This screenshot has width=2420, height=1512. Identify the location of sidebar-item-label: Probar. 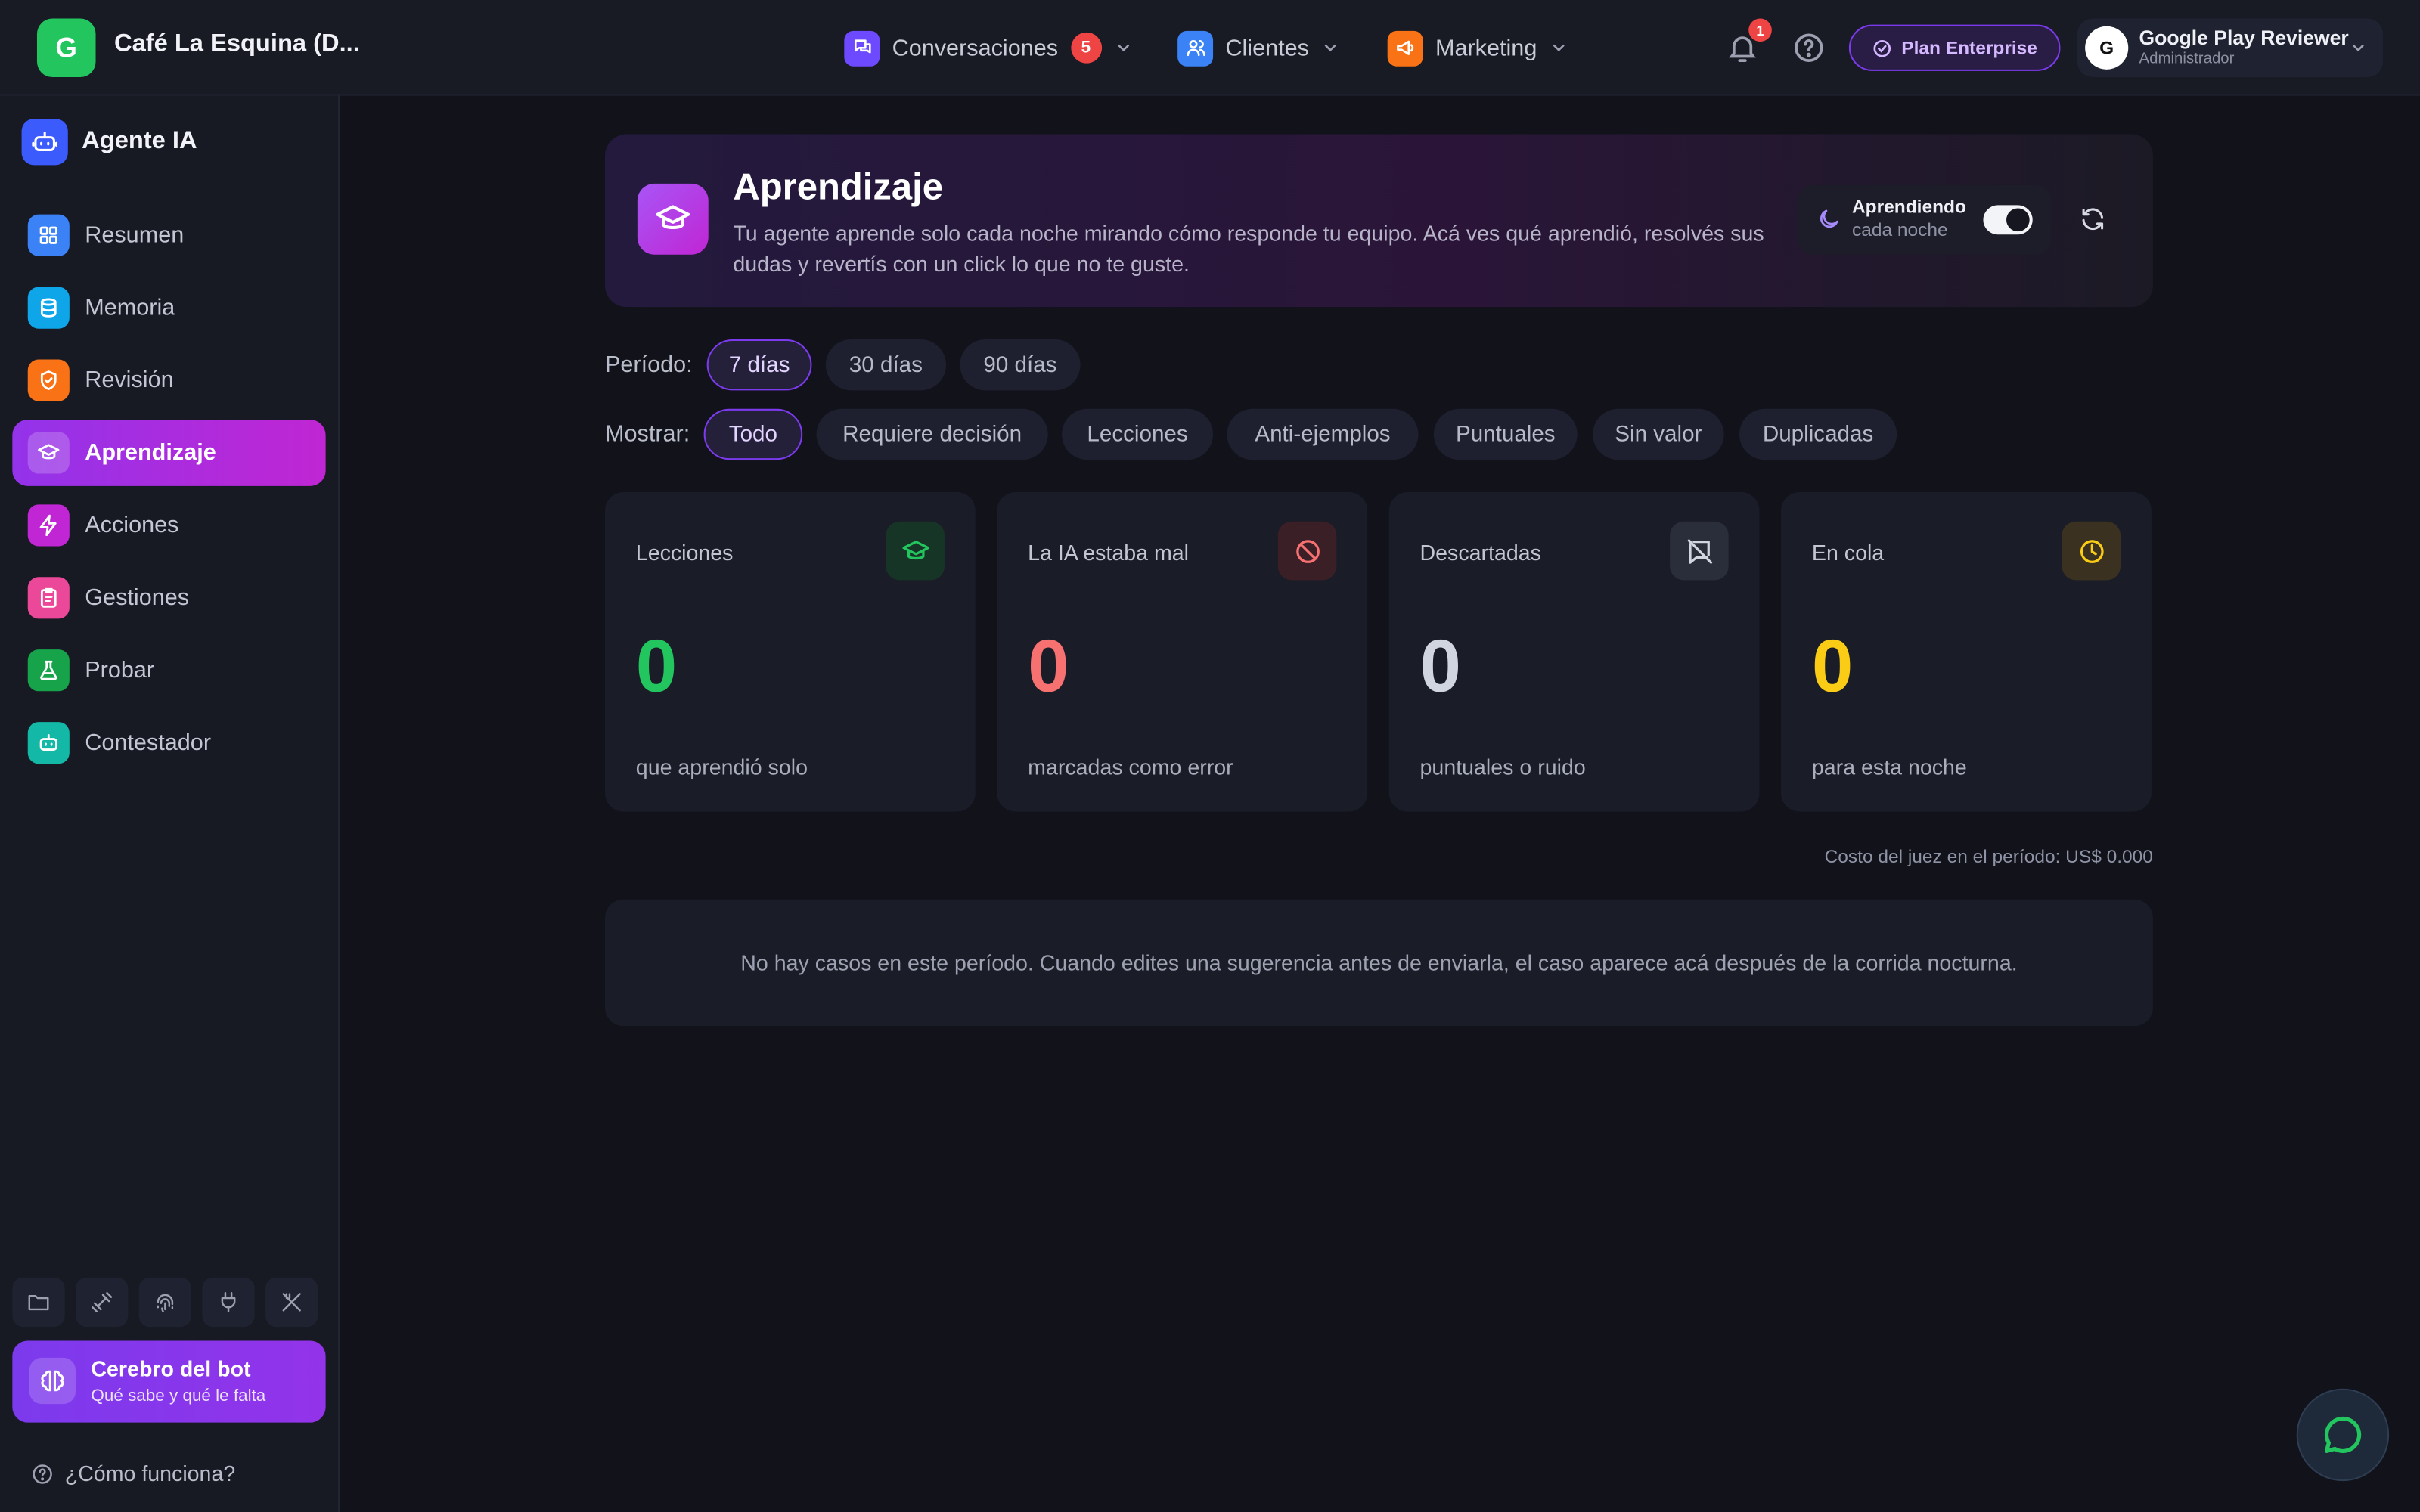
(120, 670).